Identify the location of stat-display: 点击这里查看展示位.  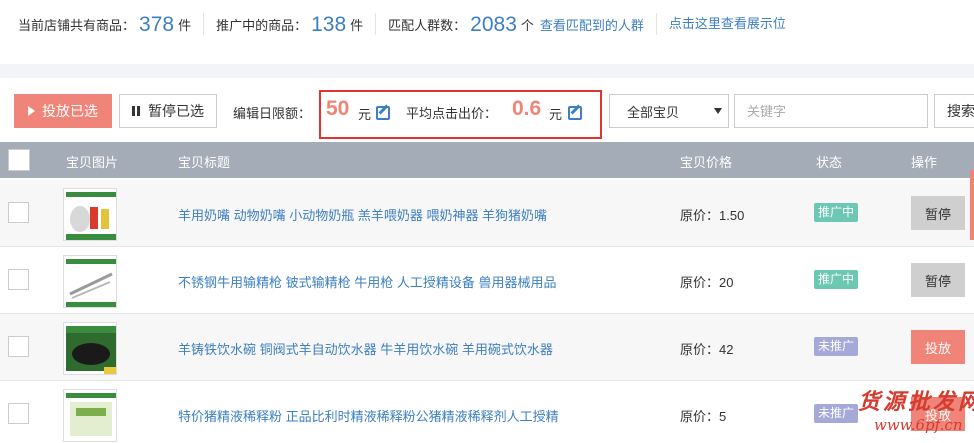
(733, 24).